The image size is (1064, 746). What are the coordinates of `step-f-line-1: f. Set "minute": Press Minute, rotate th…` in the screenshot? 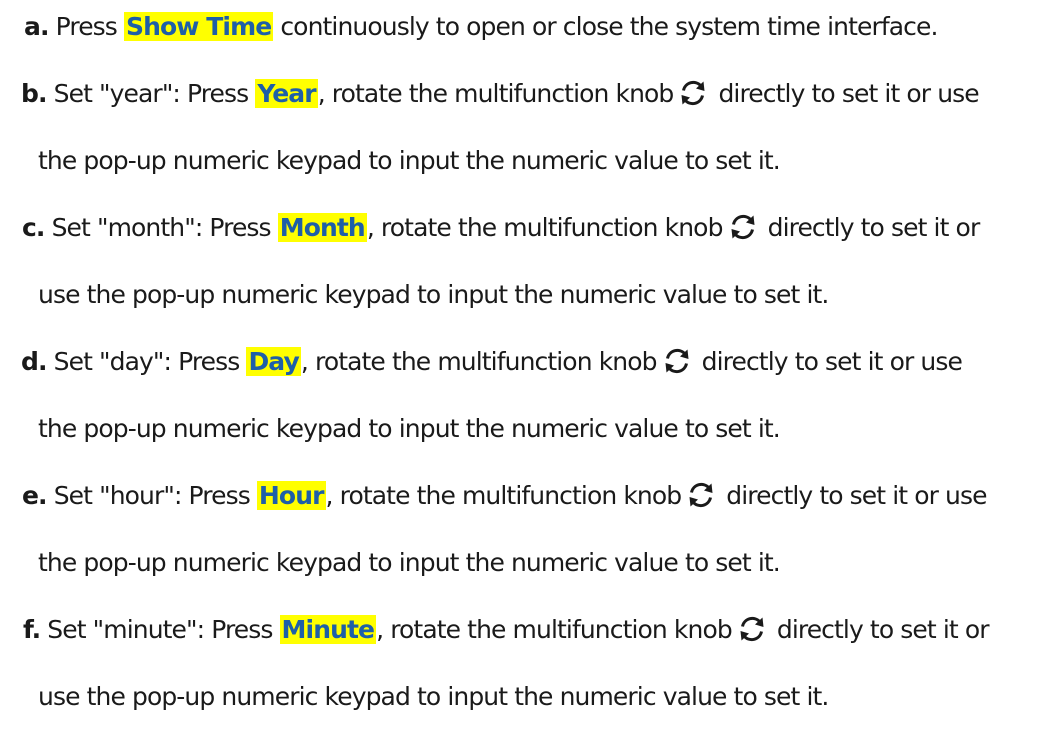 It's located at (506, 630).